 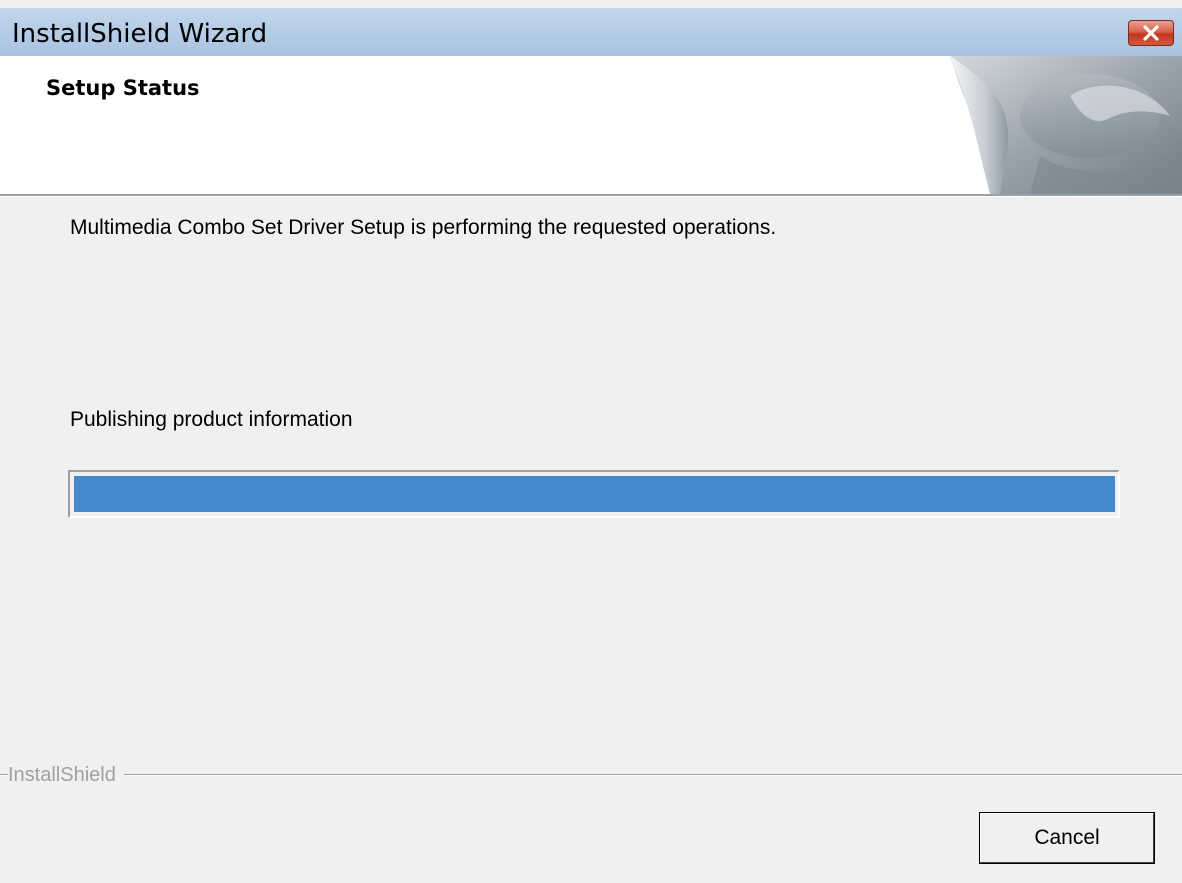 I want to click on brand-label: InstallShield, so click(x=66, y=775).